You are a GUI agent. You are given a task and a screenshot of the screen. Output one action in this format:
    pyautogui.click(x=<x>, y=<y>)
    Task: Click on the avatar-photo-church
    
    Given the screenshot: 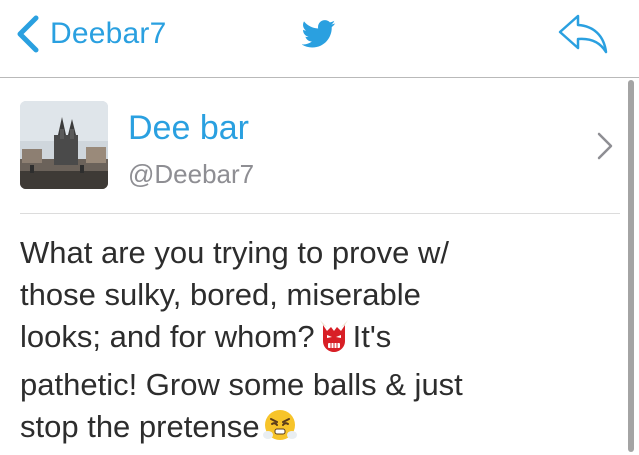 What is the action you would take?
    pyautogui.click(x=64, y=145)
    